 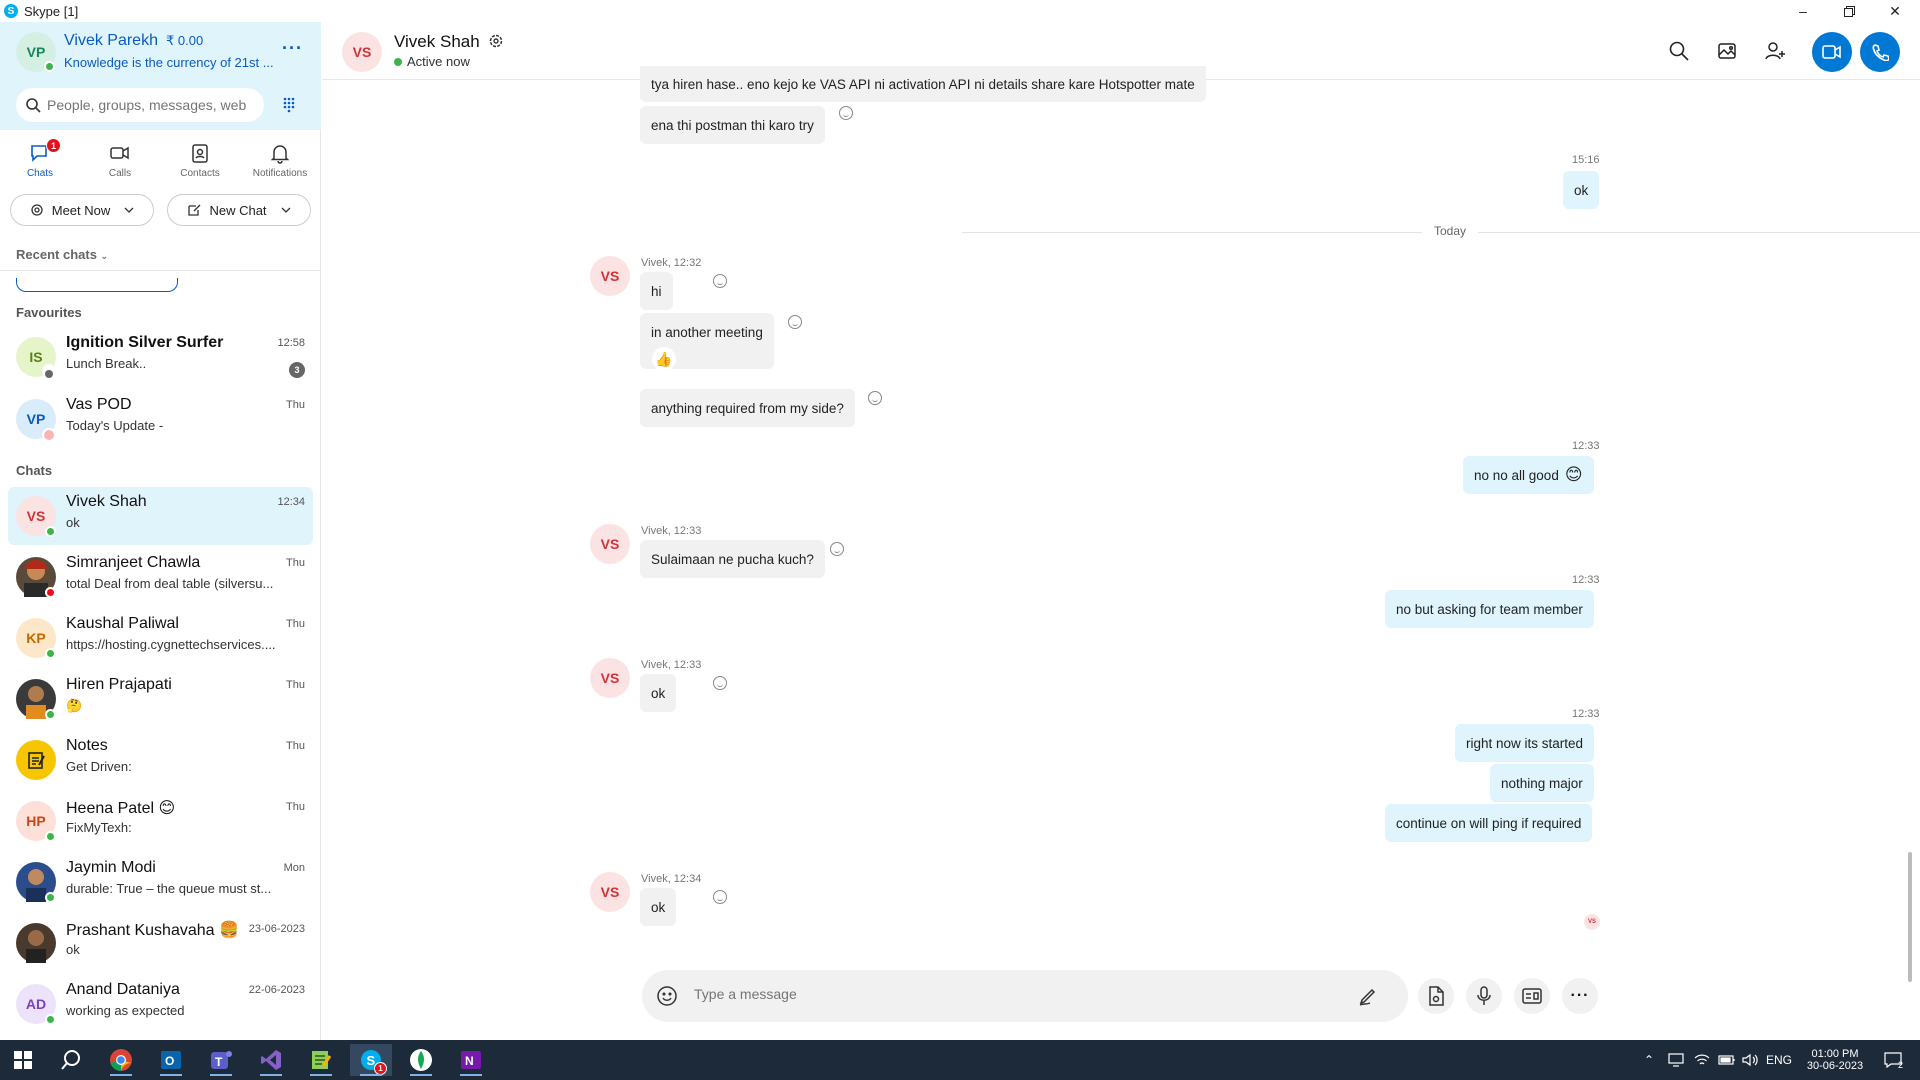 I want to click on format-pen-icon, so click(x=1368, y=996).